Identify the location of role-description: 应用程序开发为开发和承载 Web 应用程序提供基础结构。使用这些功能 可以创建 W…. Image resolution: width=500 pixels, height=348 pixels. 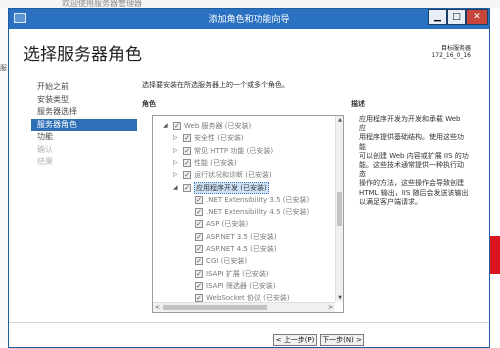
(414, 161).